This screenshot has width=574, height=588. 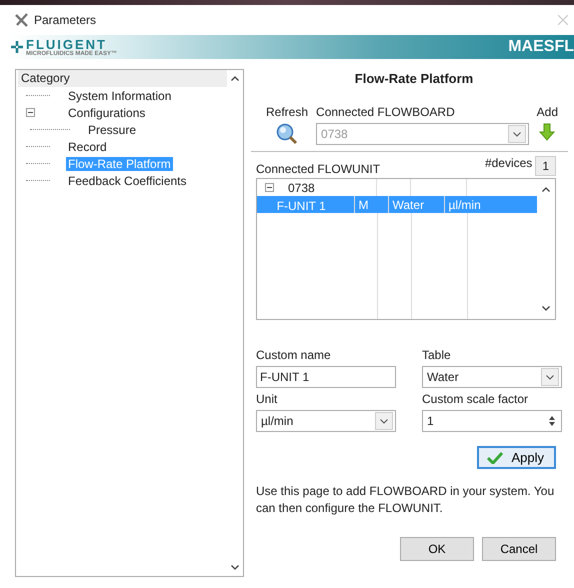 What do you see at coordinates (519, 549) in the screenshot?
I see `dialog-button: Cancel` at bounding box center [519, 549].